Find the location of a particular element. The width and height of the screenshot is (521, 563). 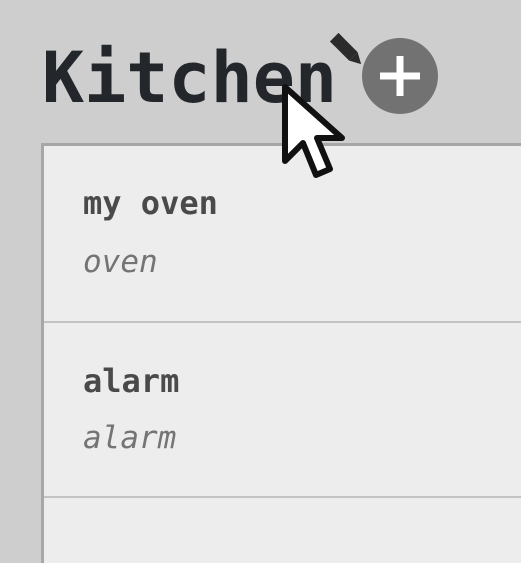

plus-icon is located at coordinates (400, 76).